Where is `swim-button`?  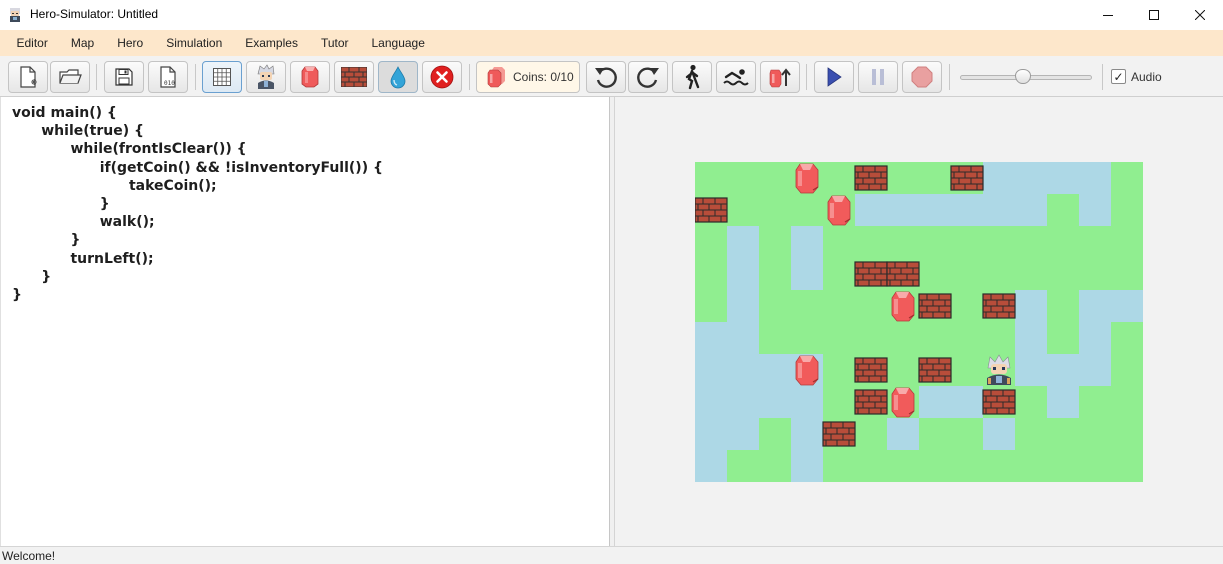 swim-button is located at coordinates (736, 77).